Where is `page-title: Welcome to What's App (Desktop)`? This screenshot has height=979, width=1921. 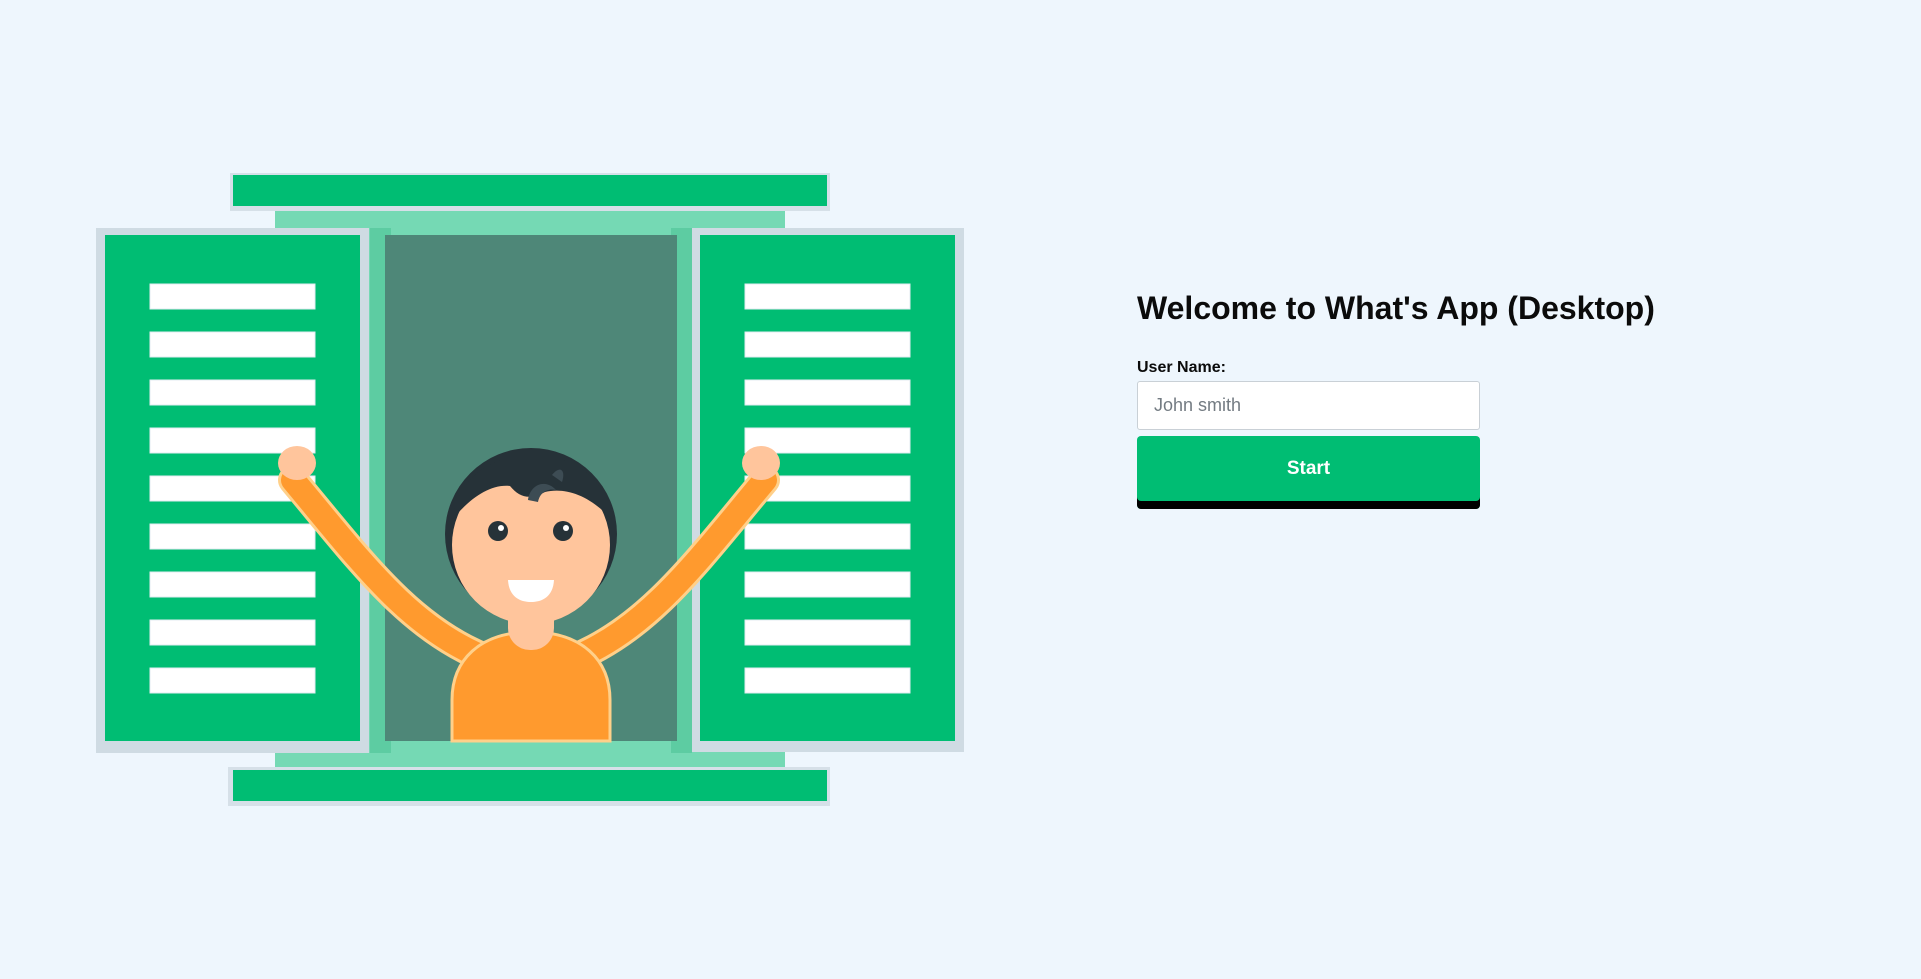
page-title: Welcome to What's App (Desktop) is located at coordinates (1396, 308).